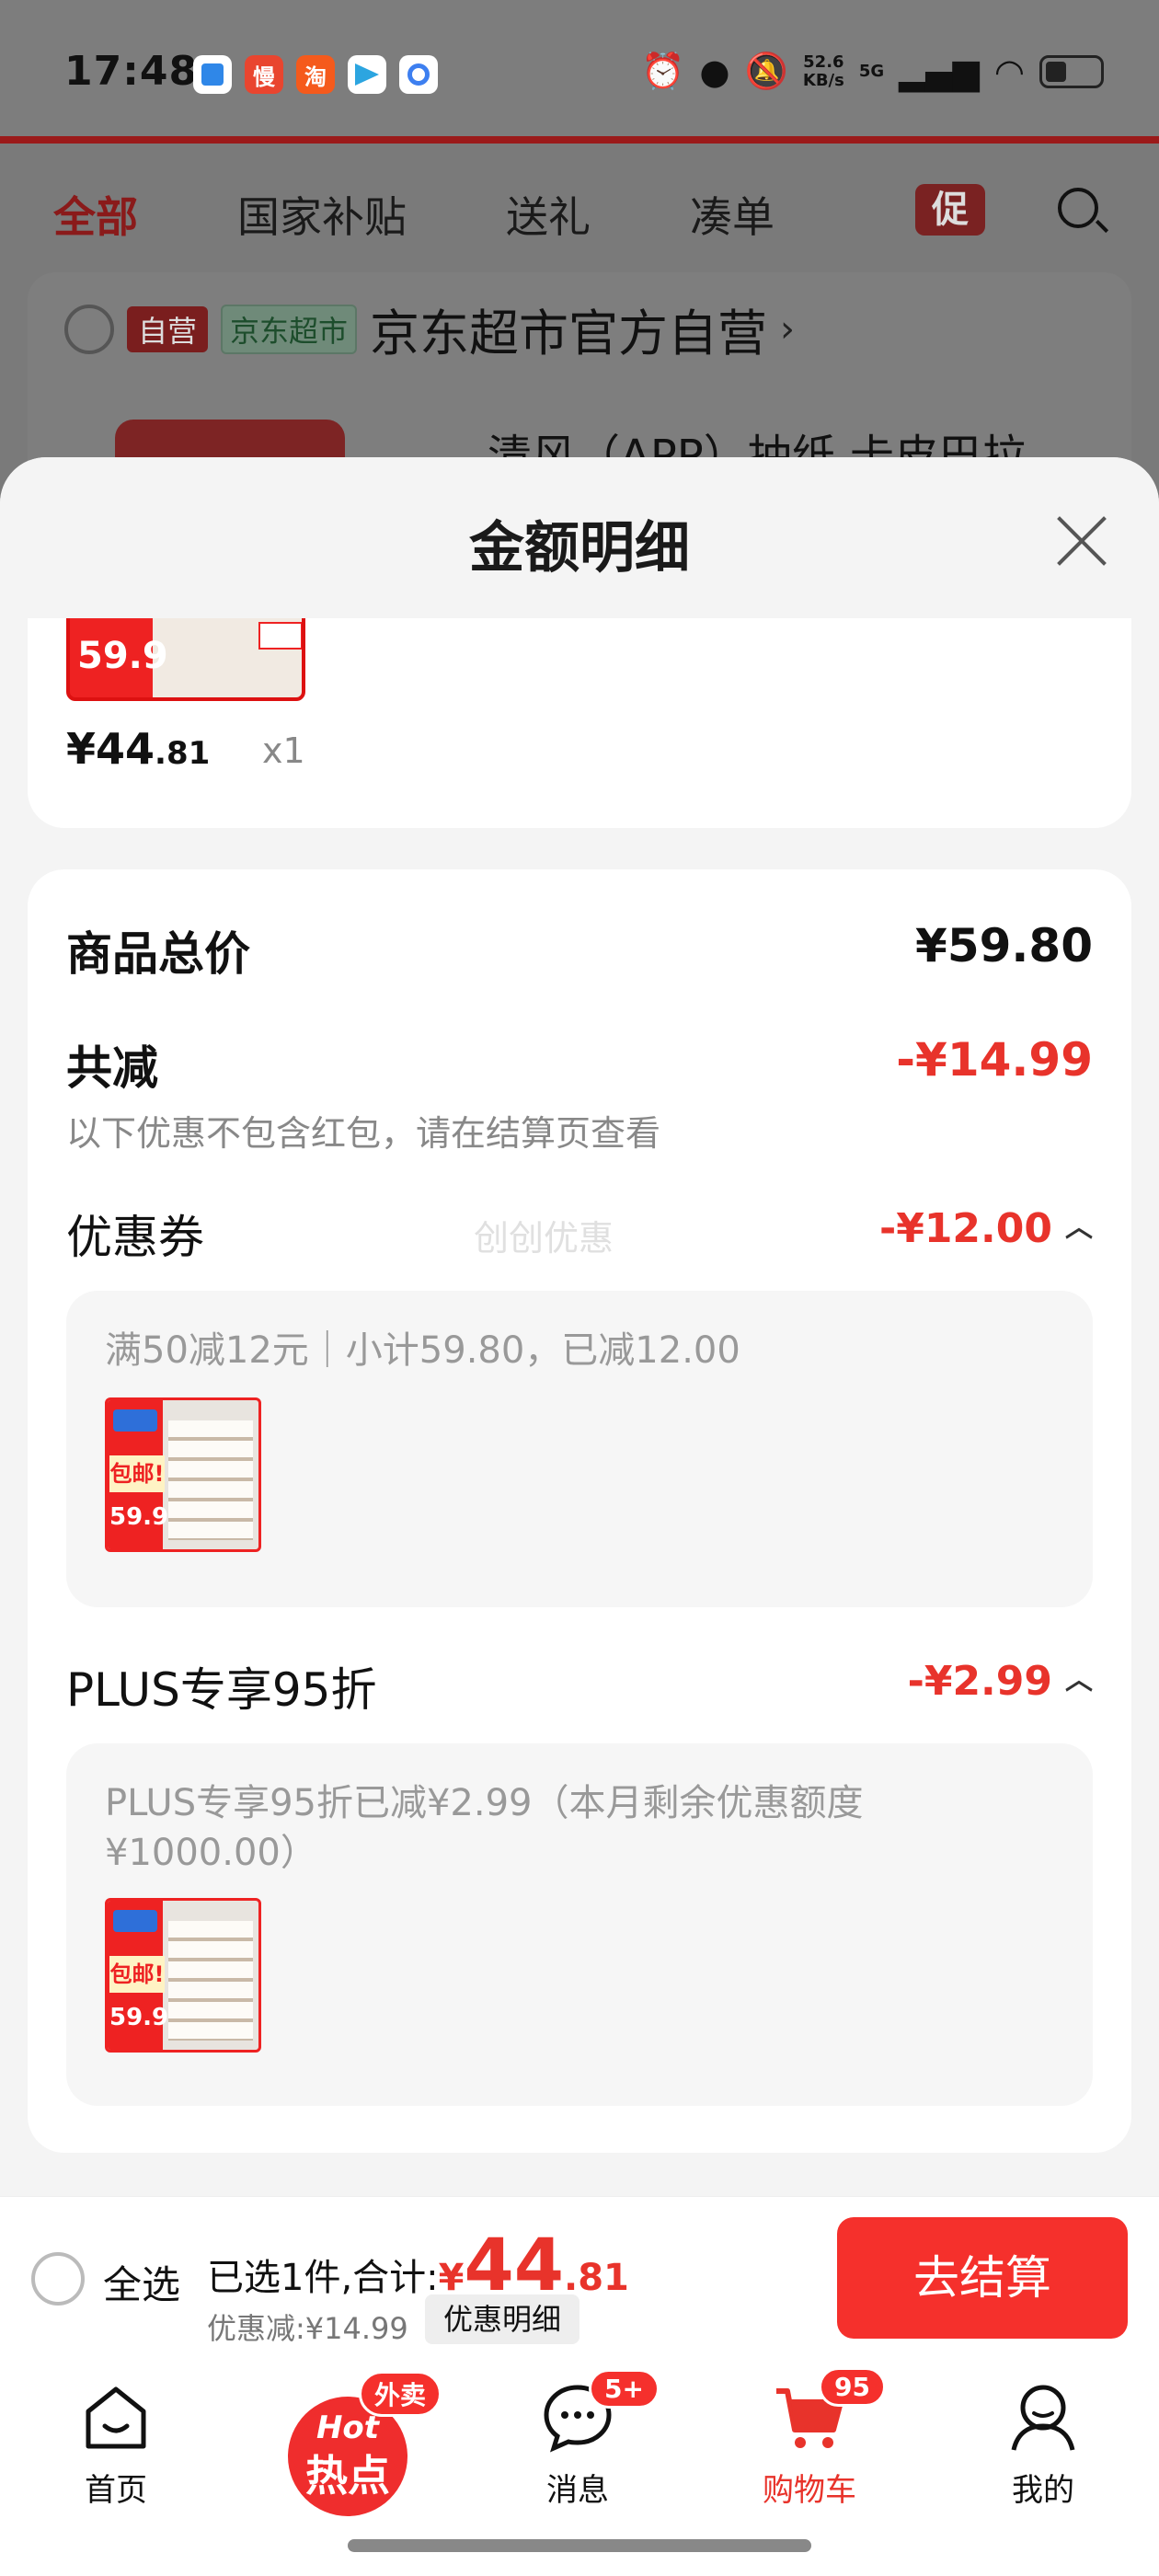 Image resolution: width=1159 pixels, height=2576 pixels. Describe the element at coordinates (852, 2387) in the screenshot. I see `cart-badge: 95` at that location.